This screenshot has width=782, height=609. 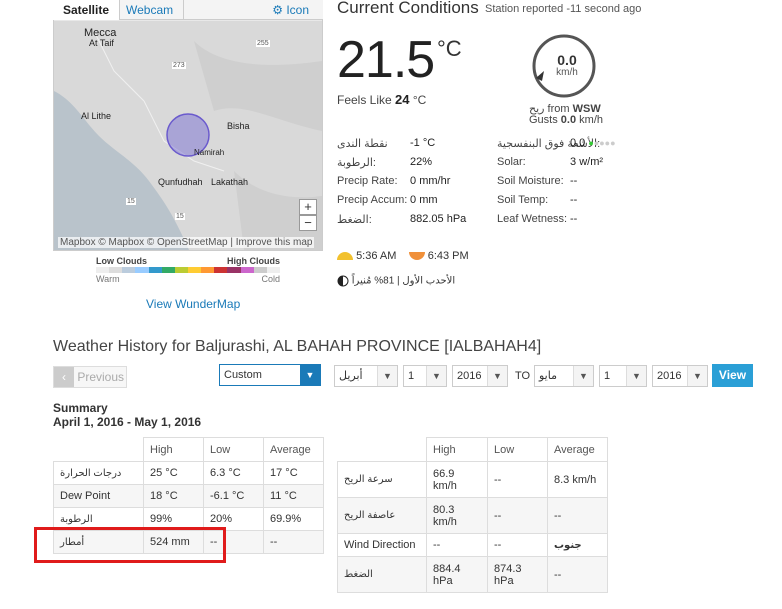 What do you see at coordinates (362, 144) in the screenshot?
I see `dew-point-label: نقطة الندى` at bounding box center [362, 144].